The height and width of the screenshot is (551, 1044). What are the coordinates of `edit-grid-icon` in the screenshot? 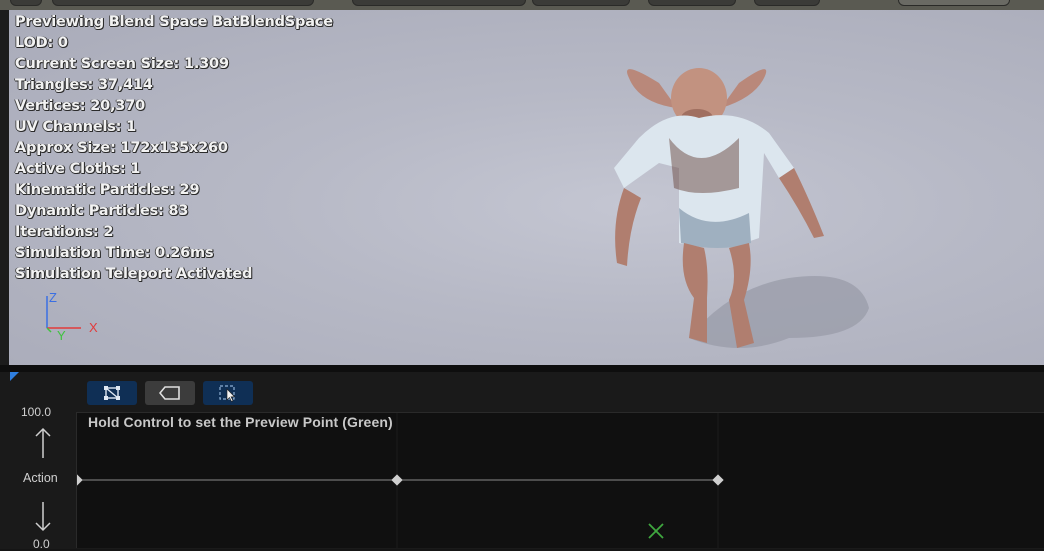 It's located at (112, 393).